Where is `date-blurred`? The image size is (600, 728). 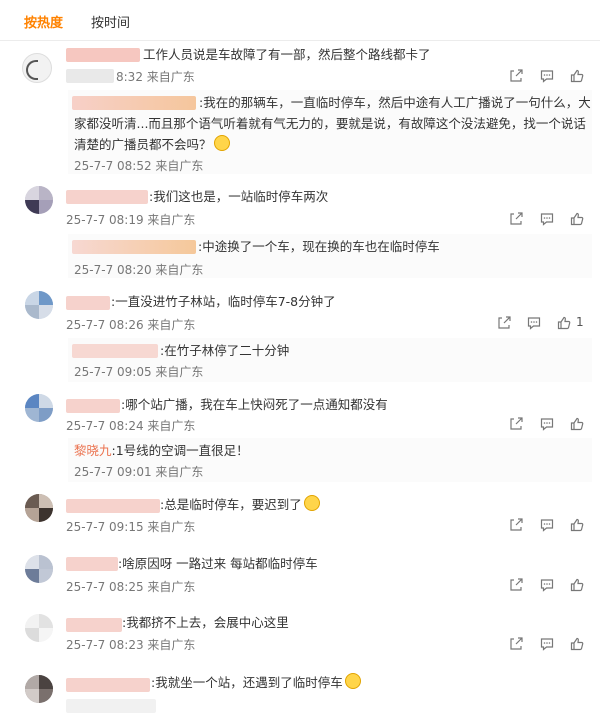 date-blurred is located at coordinates (90, 76).